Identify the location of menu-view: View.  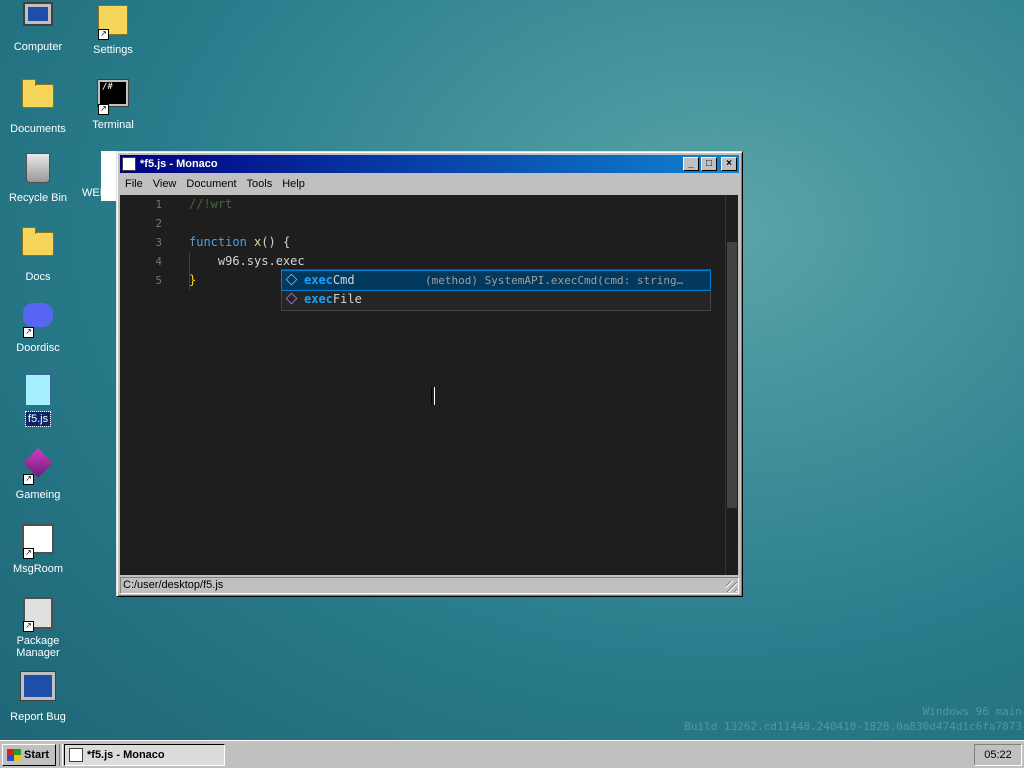
(165, 184).